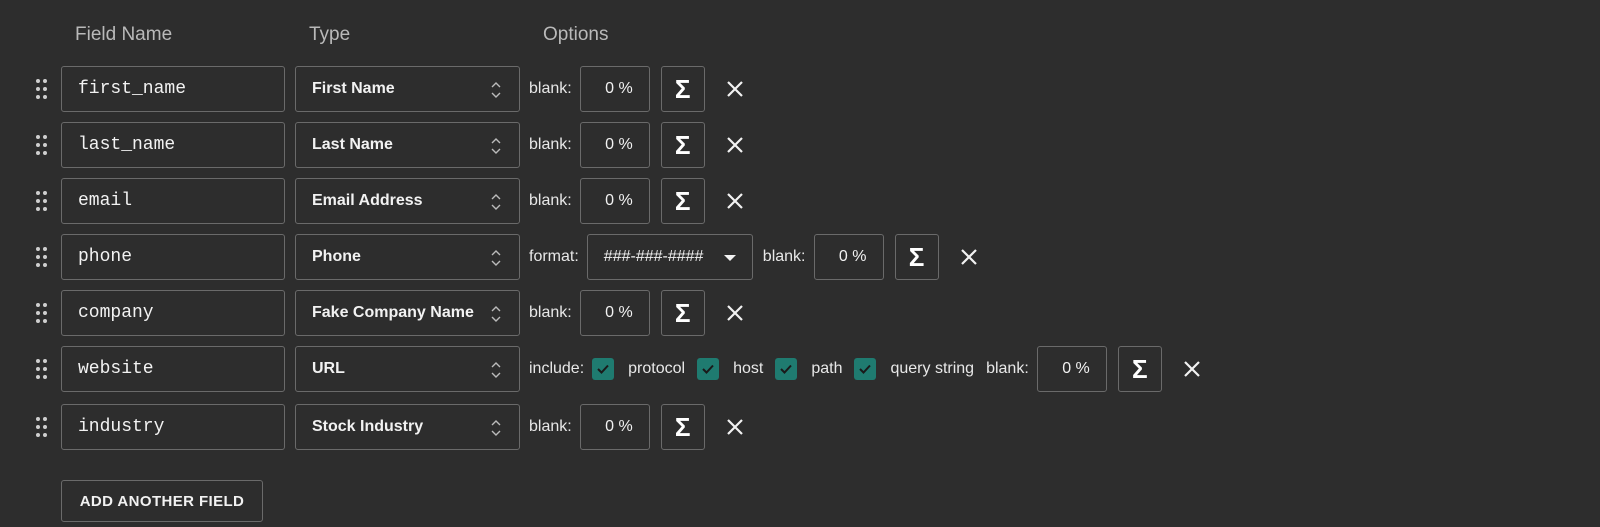 The width and height of the screenshot is (1600, 527). I want to click on caret-down-icon, so click(729, 258).